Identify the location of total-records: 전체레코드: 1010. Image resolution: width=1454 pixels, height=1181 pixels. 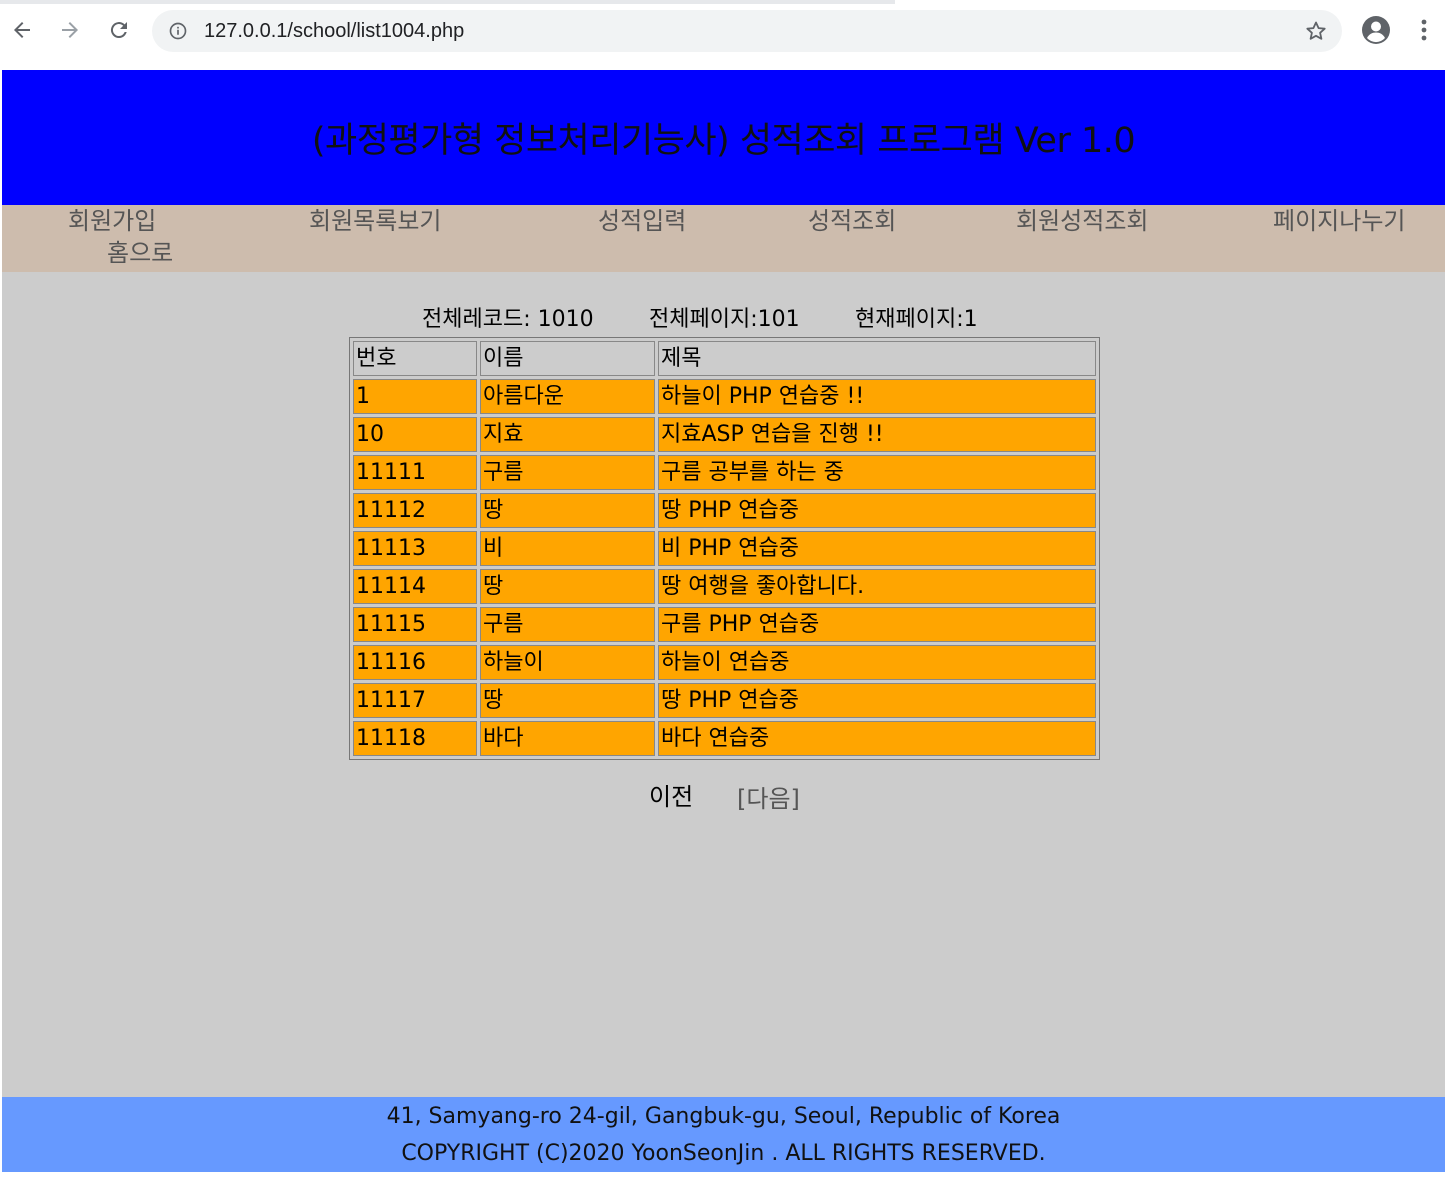
(508, 319).